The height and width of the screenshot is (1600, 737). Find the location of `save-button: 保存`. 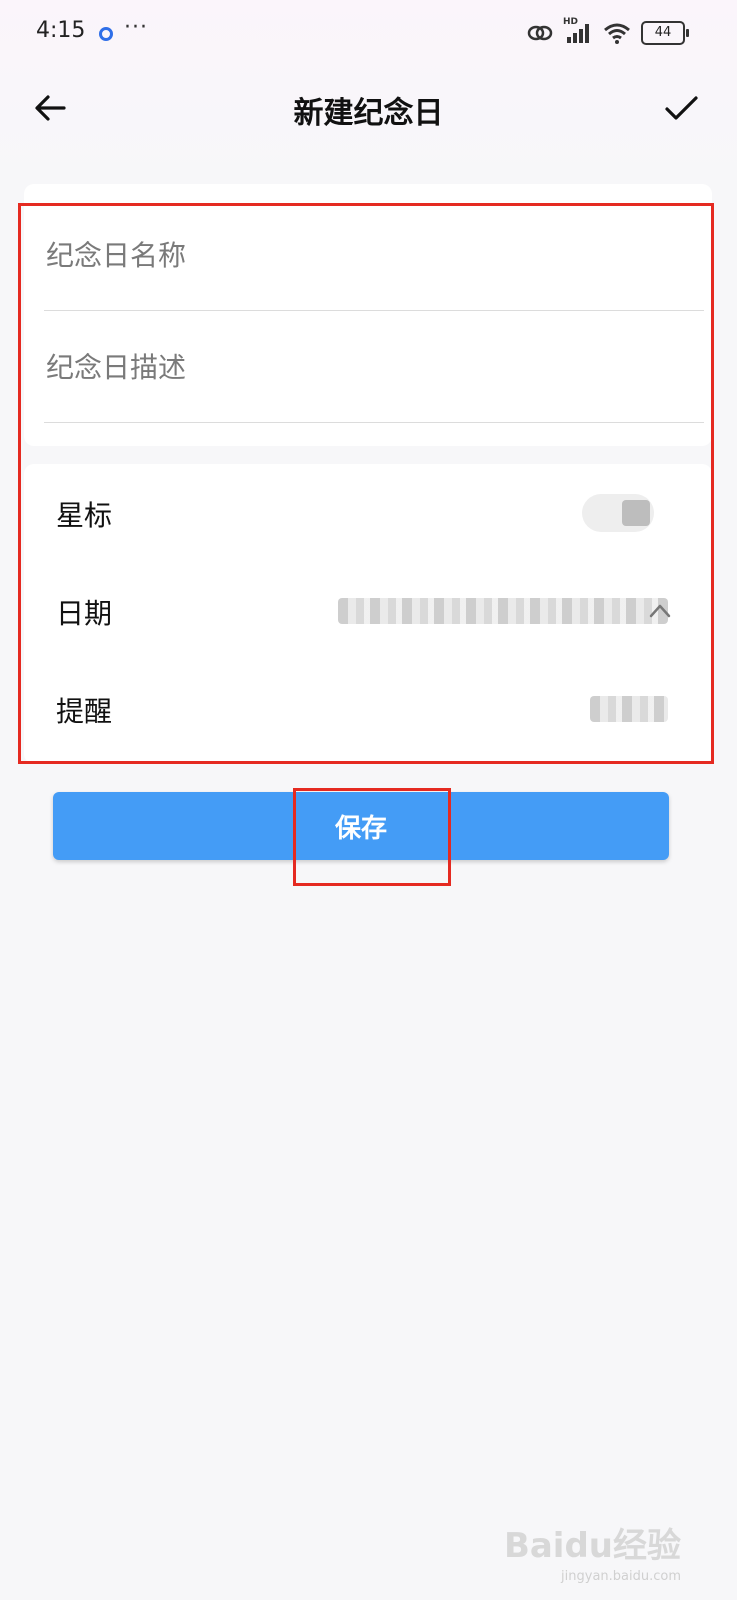

save-button: 保存 is located at coordinates (361, 826).